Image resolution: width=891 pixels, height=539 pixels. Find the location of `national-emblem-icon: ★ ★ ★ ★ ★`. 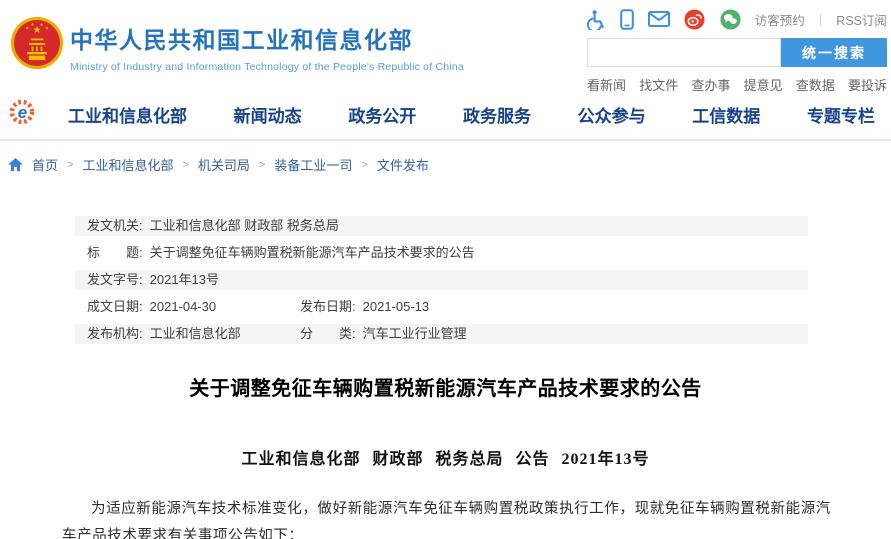

national-emblem-icon: ★ ★ ★ ★ ★ is located at coordinates (37, 45).